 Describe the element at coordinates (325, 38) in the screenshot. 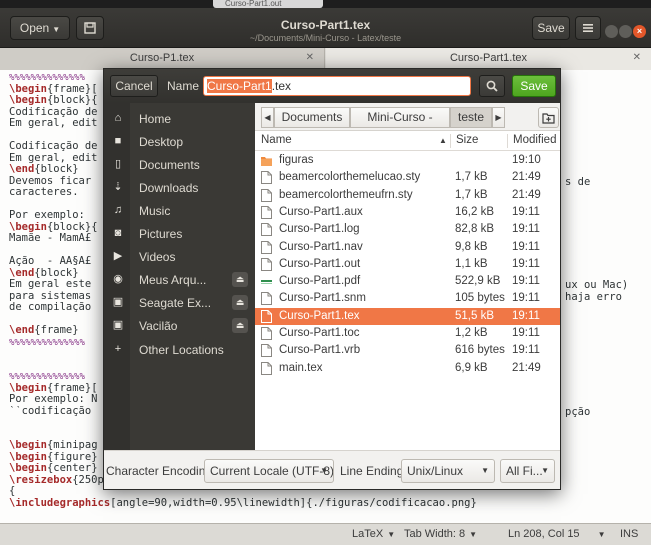

I see `window-subtitle: ~/Documents/Mini-Curso - Latex/teste` at that location.